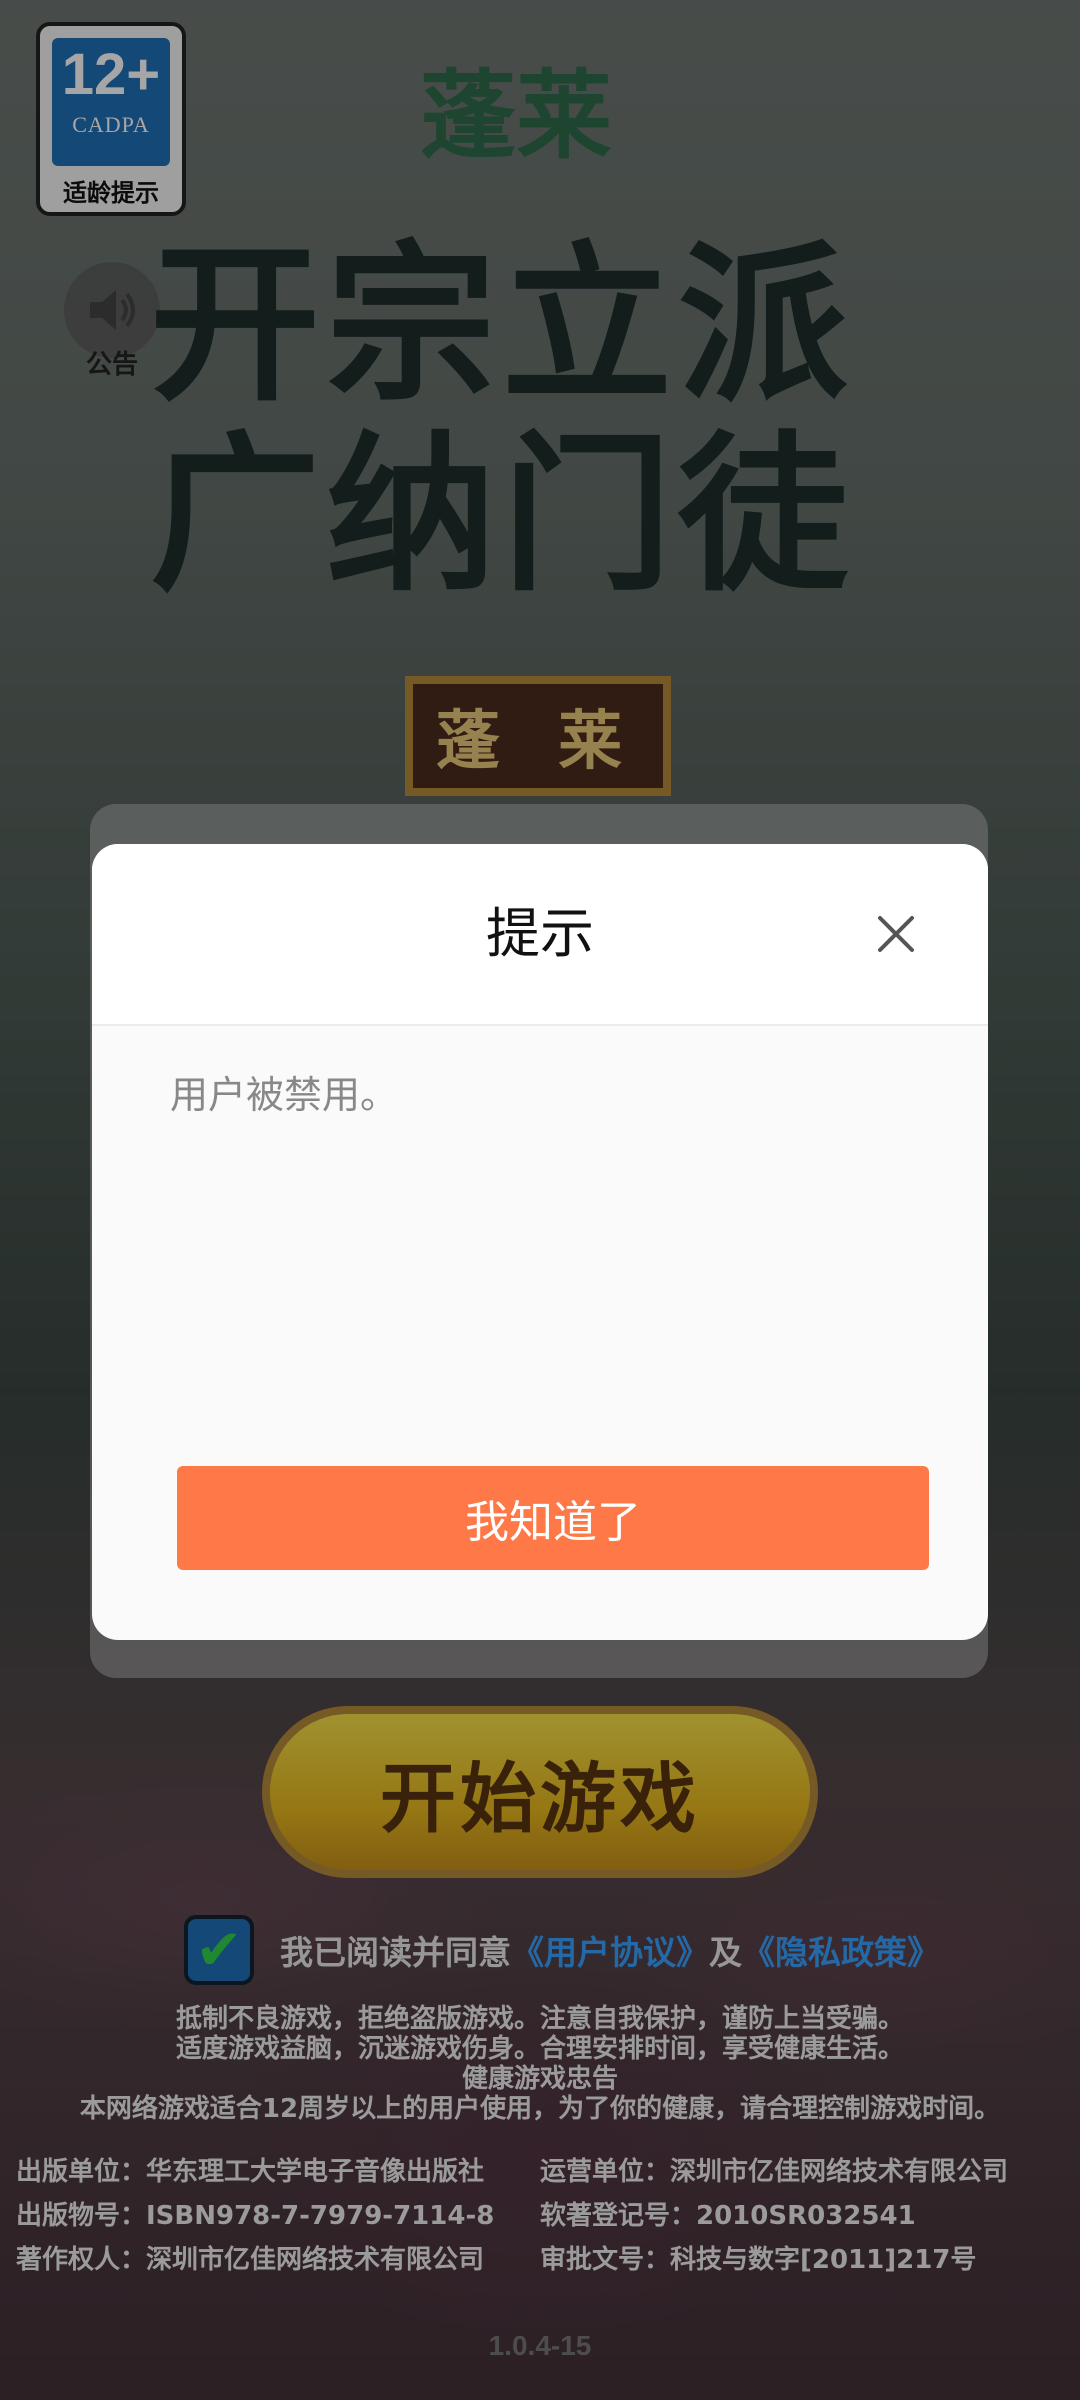  What do you see at coordinates (553, 1518) in the screenshot?
I see `acknowledge-button: 我知道了` at bounding box center [553, 1518].